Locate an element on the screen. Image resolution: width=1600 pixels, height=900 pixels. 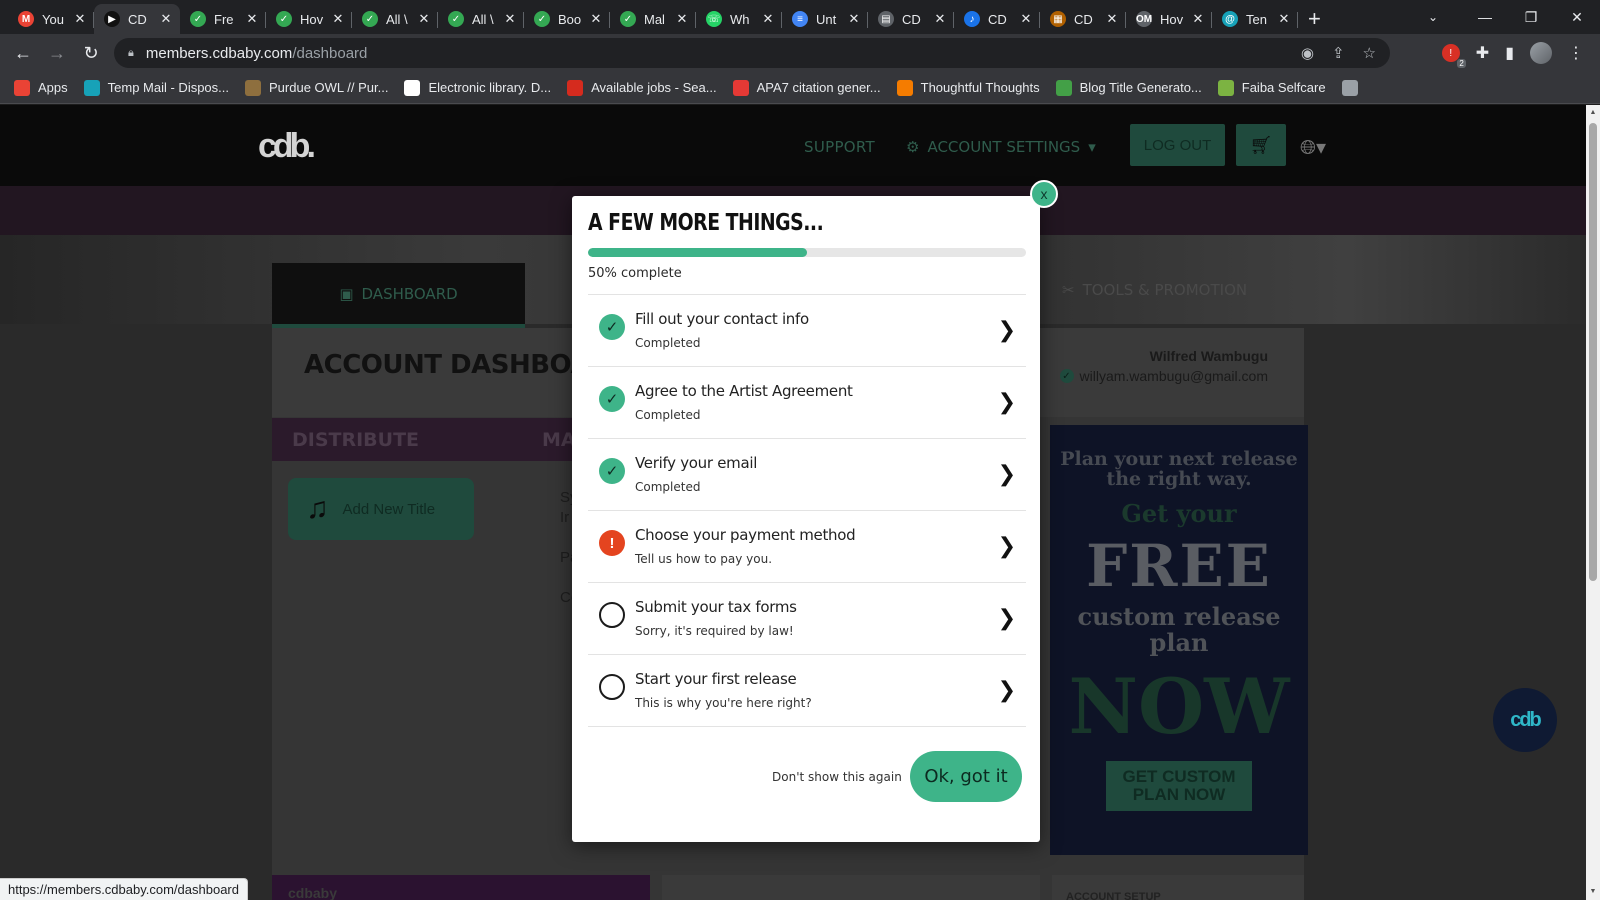
reload-button: ↻ is located at coordinates (91, 53).